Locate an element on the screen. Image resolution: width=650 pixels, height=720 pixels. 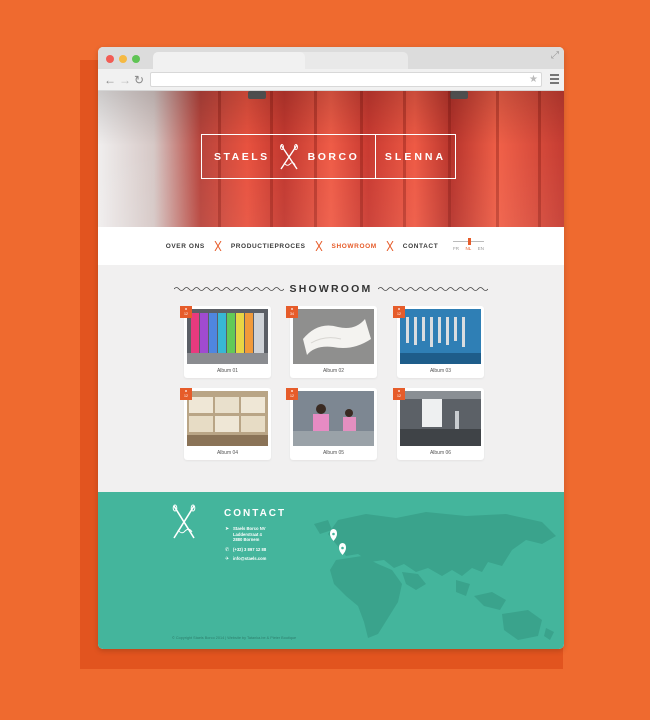
address-company: Staels Borco NV is located at coordinates (249, 528).